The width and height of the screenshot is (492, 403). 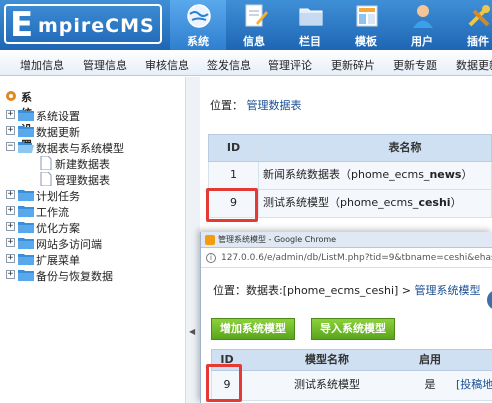 I want to click on column-header-name: 表名称, so click(x=405, y=147).